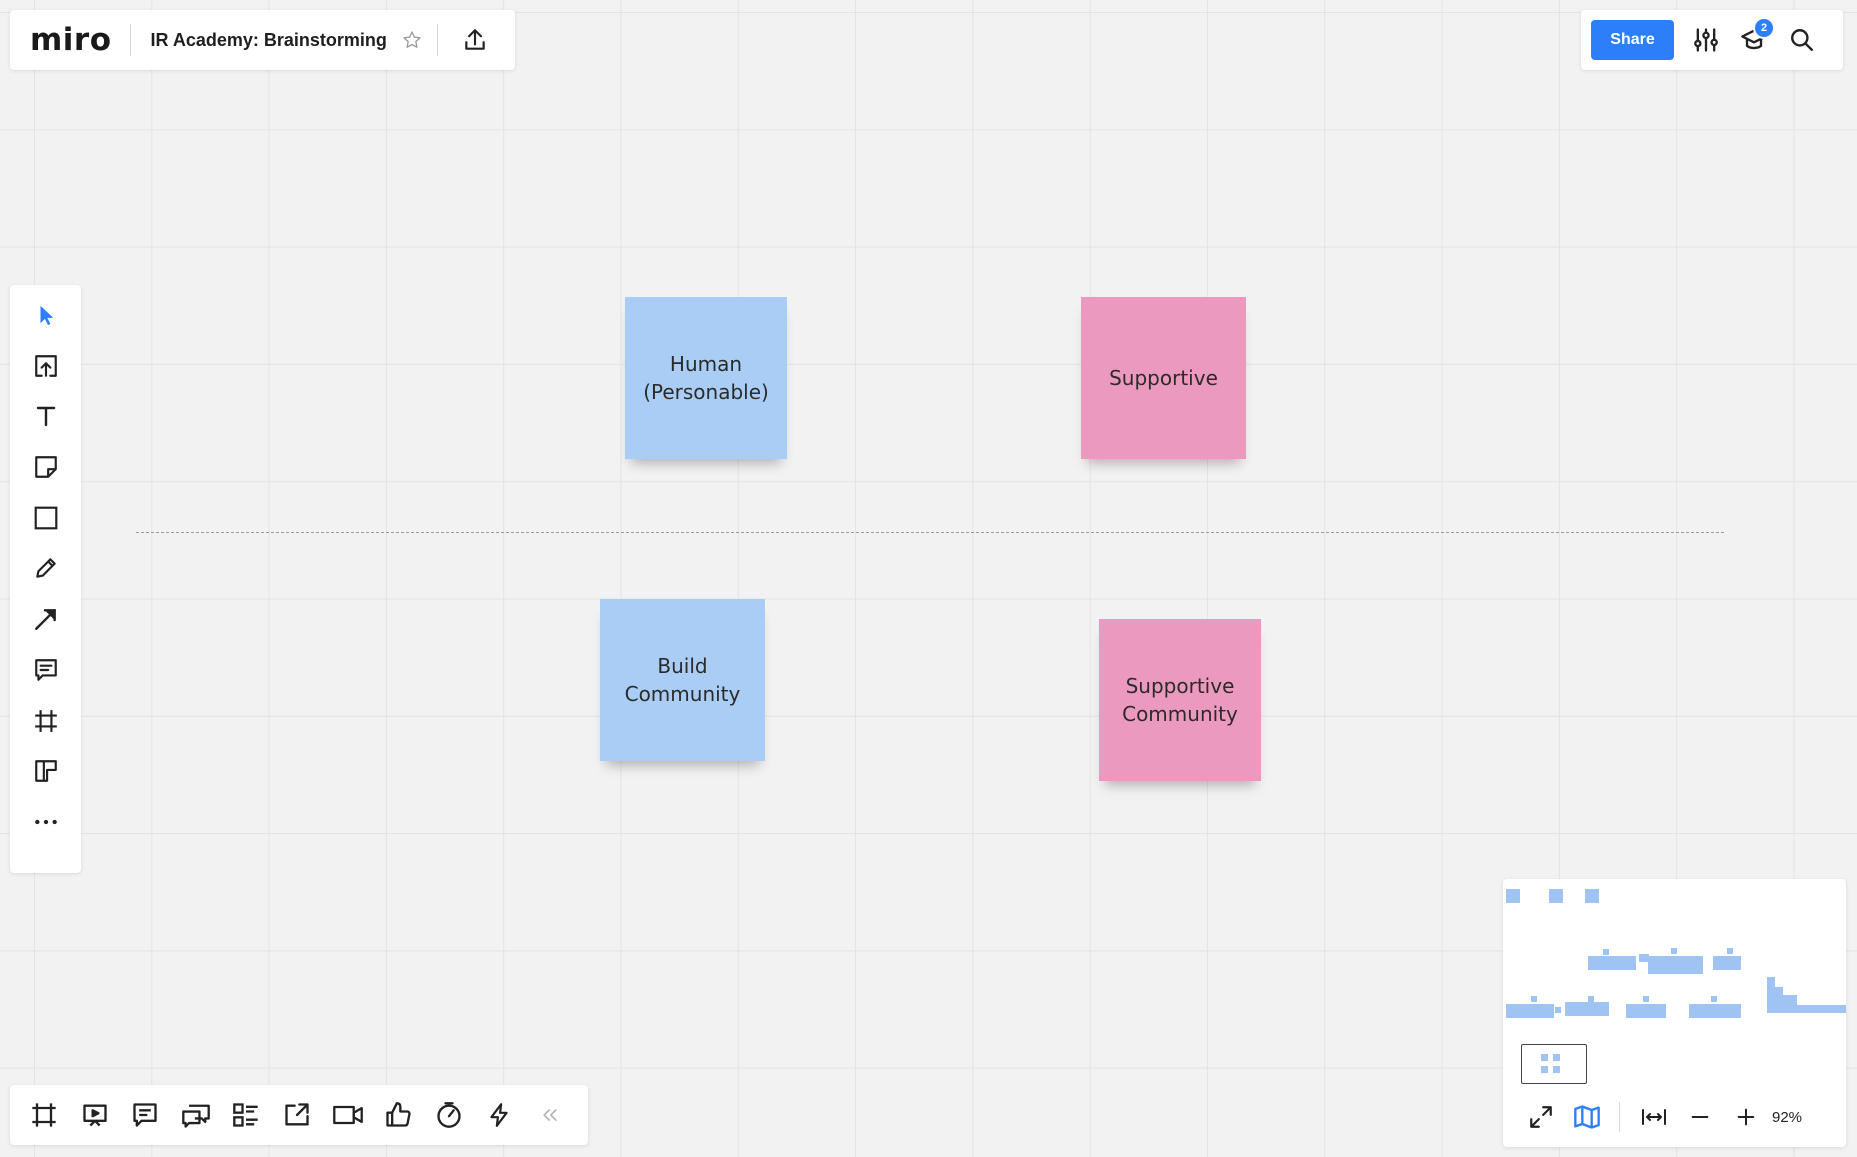 Image resolution: width=1857 pixels, height=1157 pixels. Describe the element at coordinates (1554, 1064) in the screenshot. I see `viewport-indicator` at that location.